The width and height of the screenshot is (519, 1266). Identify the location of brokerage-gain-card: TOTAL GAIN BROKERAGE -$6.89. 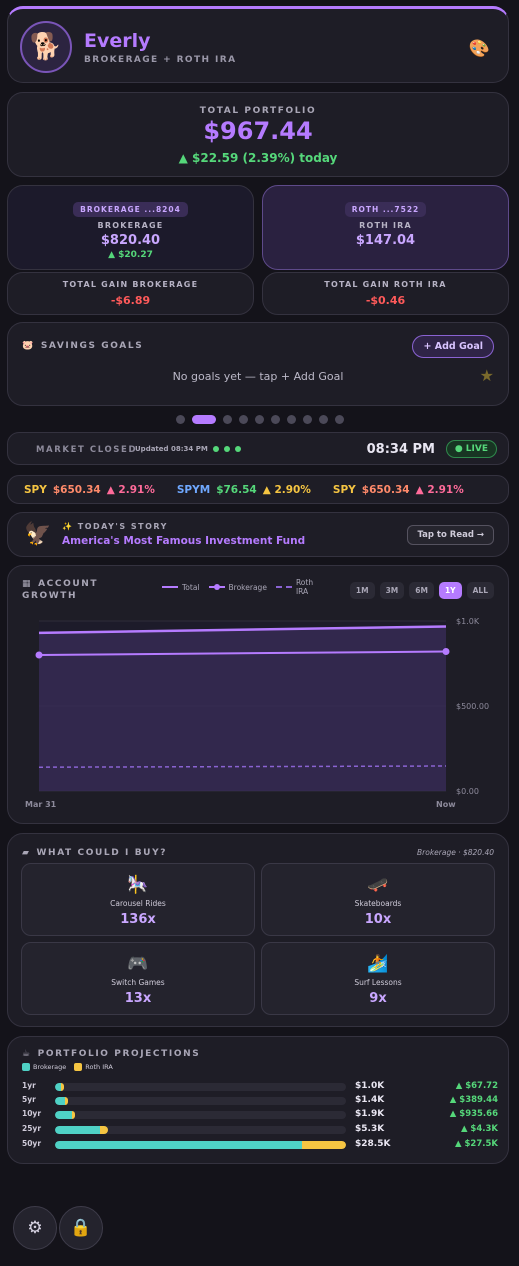
(130, 293).